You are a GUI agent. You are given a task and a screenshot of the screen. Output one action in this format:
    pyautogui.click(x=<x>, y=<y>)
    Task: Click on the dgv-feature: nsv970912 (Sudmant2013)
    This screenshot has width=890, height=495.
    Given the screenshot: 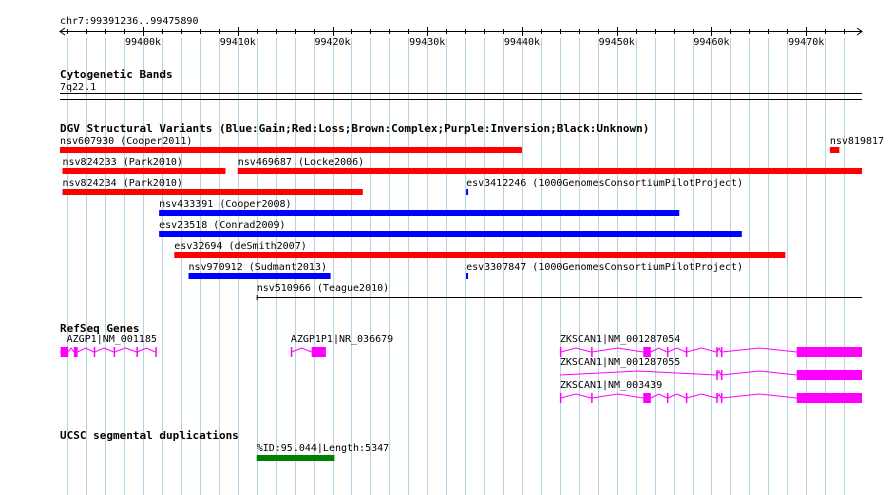 What is the action you would take?
    pyautogui.click(x=259, y=270)
    